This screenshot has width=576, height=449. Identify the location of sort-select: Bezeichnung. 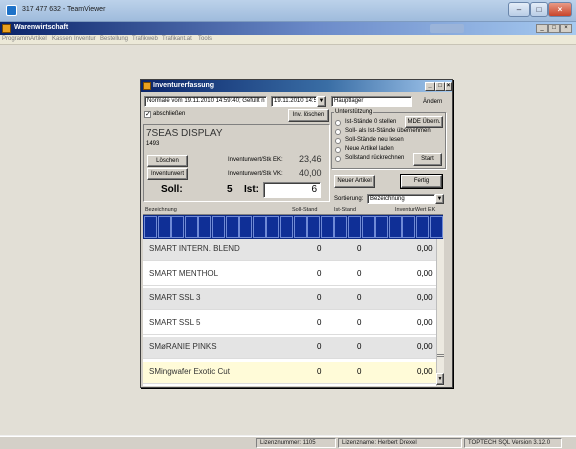
(401, 199).